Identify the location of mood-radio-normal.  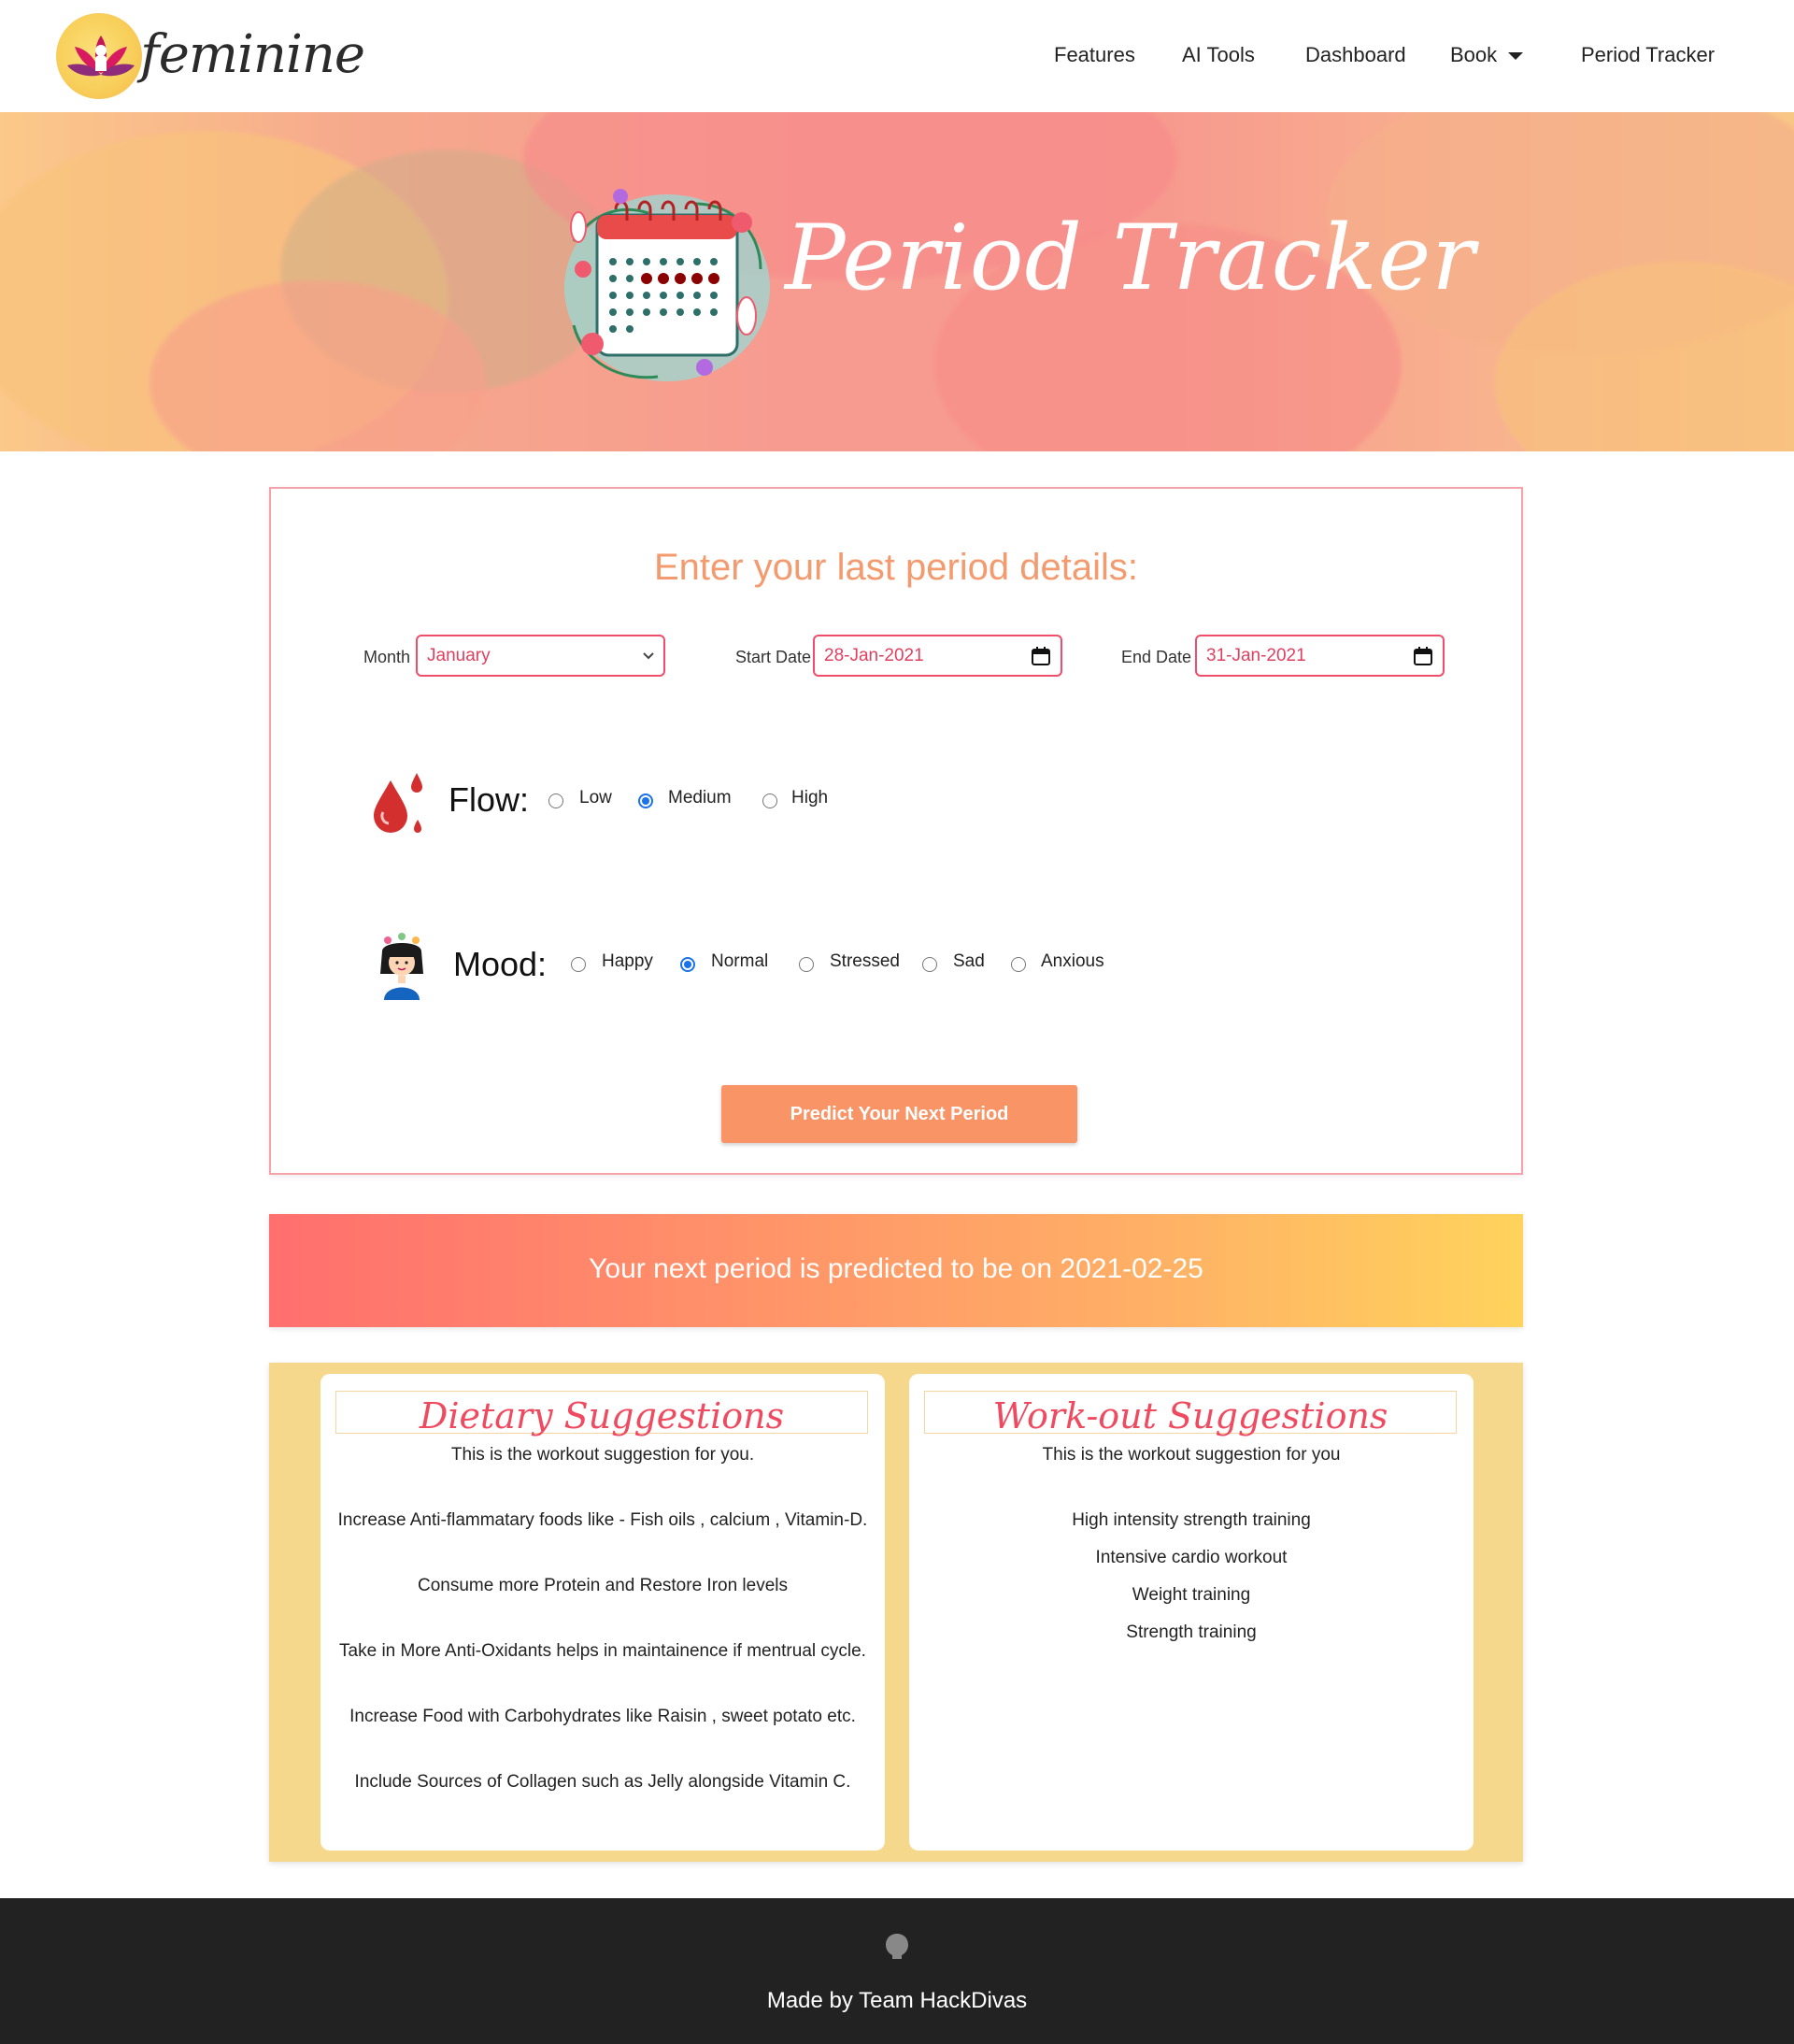
(687, 965).